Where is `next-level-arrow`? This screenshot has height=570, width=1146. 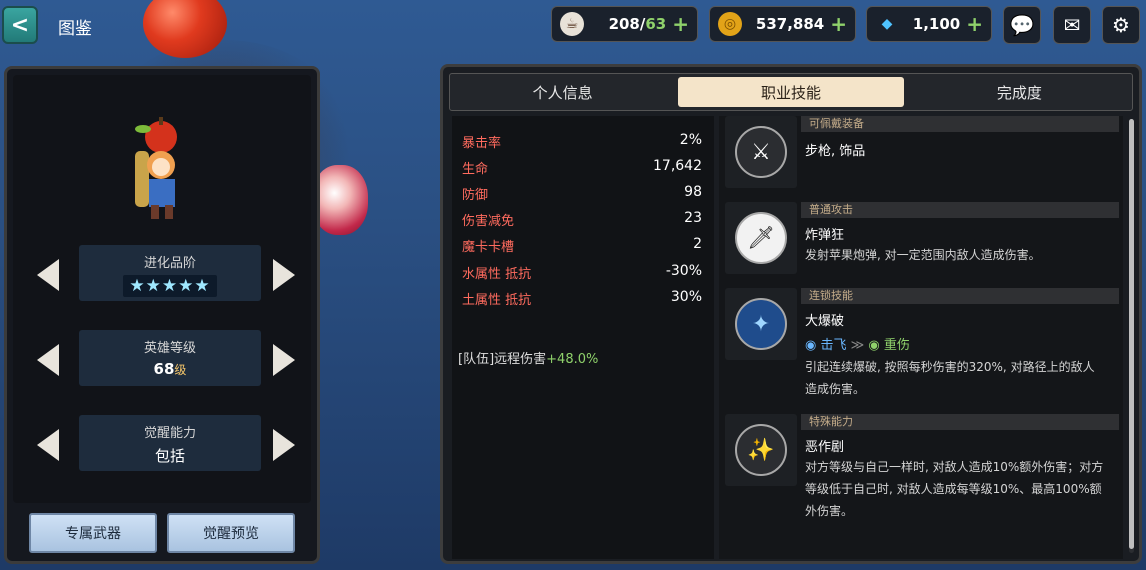 next-level-arrow is located at coordinates (284, 360).